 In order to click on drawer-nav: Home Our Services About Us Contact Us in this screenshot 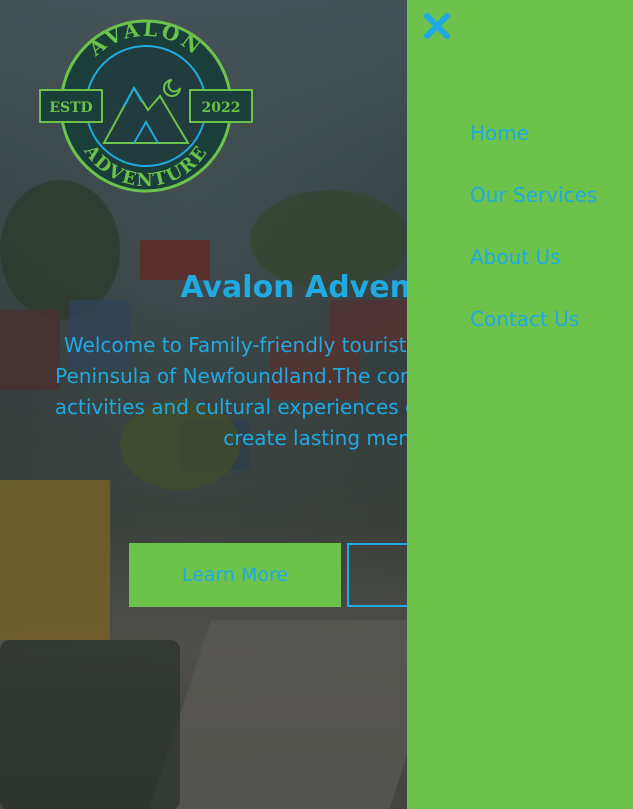, I will do `click(533, 240)`.